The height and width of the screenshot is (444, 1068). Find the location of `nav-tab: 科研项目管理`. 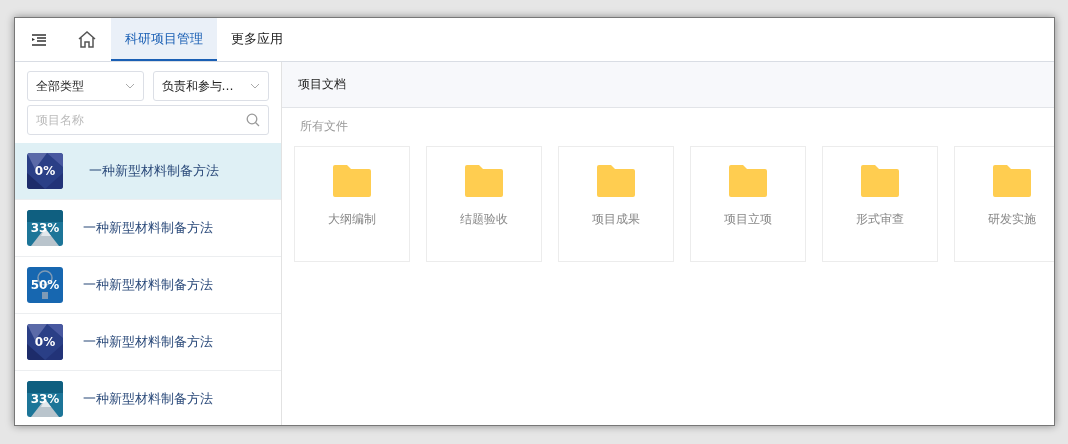

nav-tab: 科研项目管理 is located at coordinates (164, 39).